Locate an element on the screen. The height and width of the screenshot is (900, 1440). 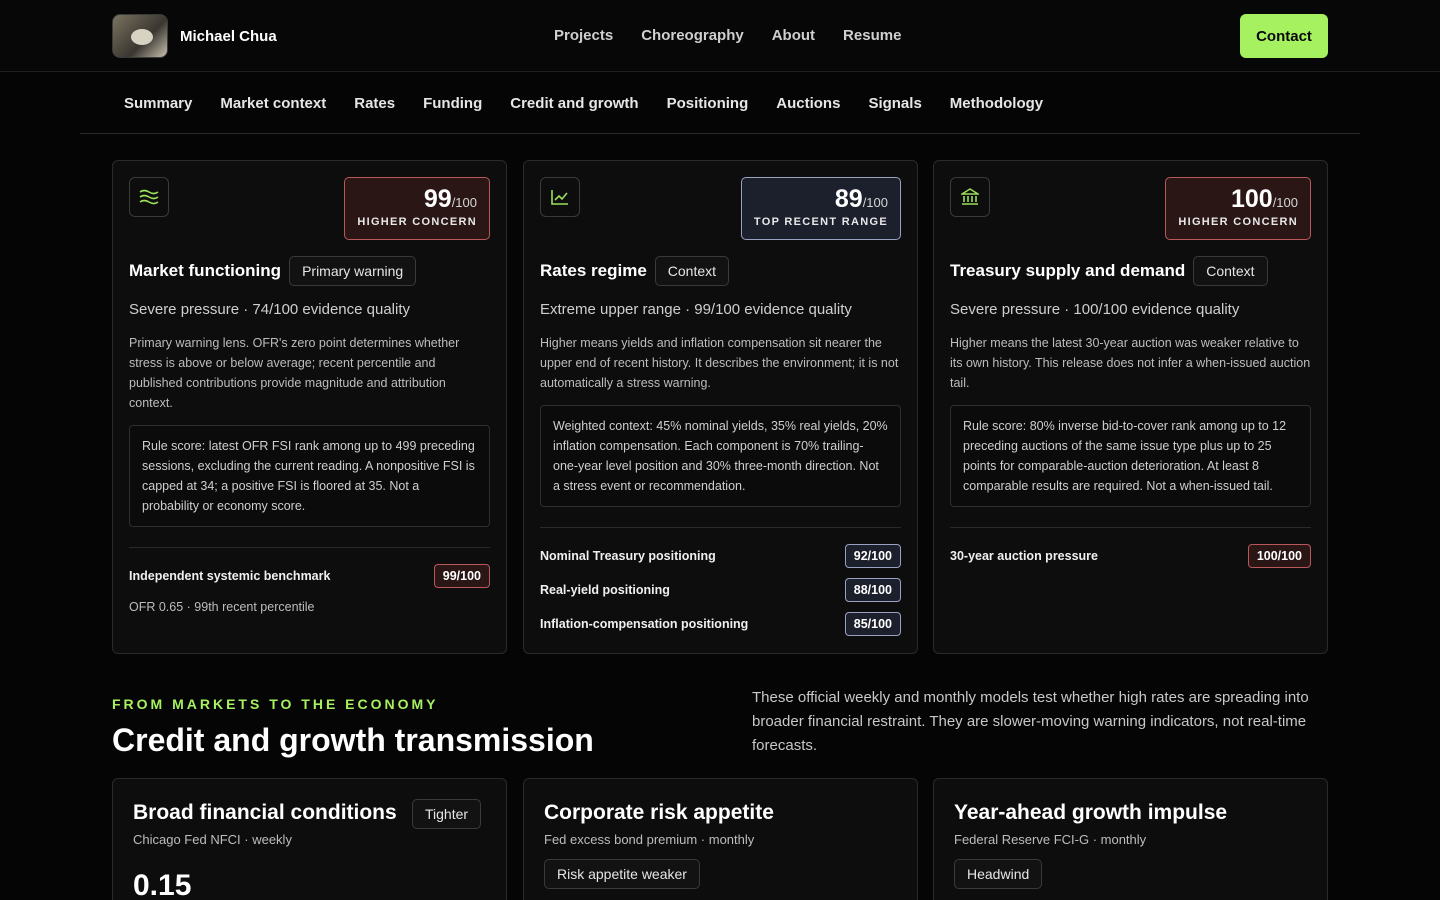
card-title: Corporate risk appetite is located at coordinates (659, 812).